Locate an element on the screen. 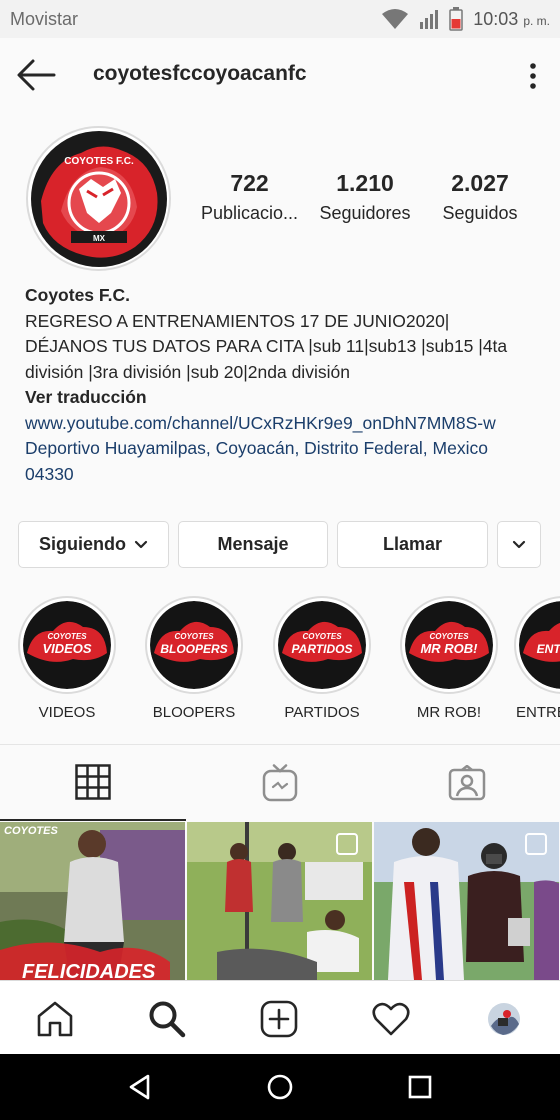  highlight-bloopers: COYOTES BLOOPERS BLOOPERS is located at coordinates (194, 658).